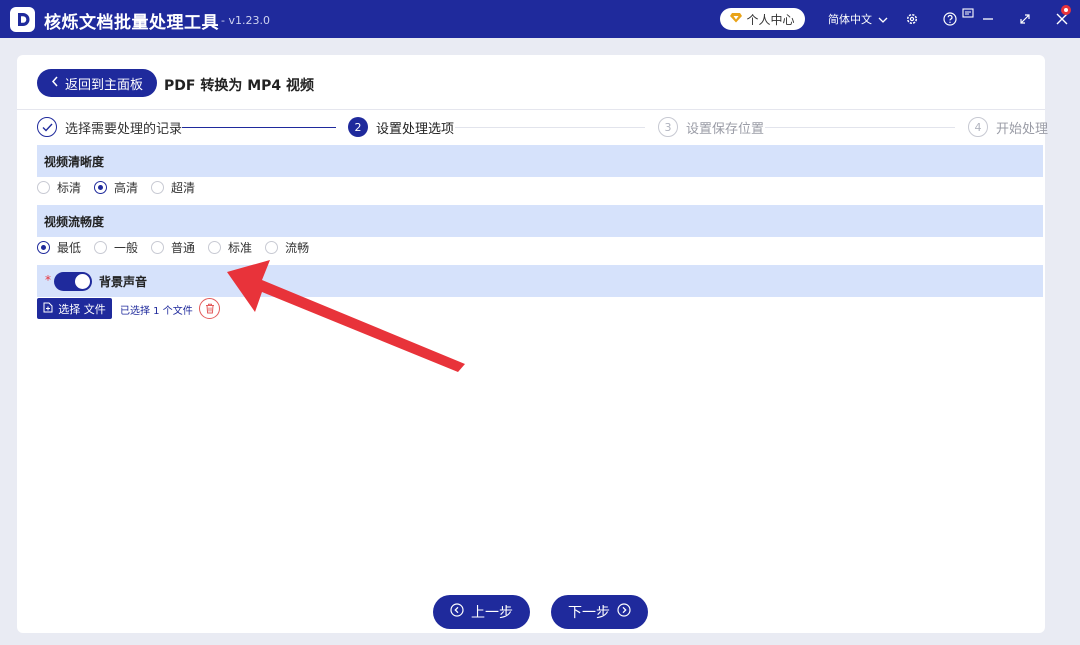 This screenshot has height=645, width=1080. What do you see at coordinates (415, 129) in the screenshot?
I see `step-2-label: 设置处理选项` at bounding box center [415, 129].